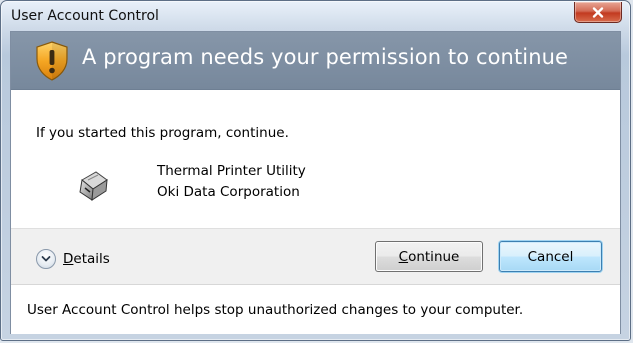 The width and height of the screenshot is (633, 343). I want to click on close-button, so click(598, 12).